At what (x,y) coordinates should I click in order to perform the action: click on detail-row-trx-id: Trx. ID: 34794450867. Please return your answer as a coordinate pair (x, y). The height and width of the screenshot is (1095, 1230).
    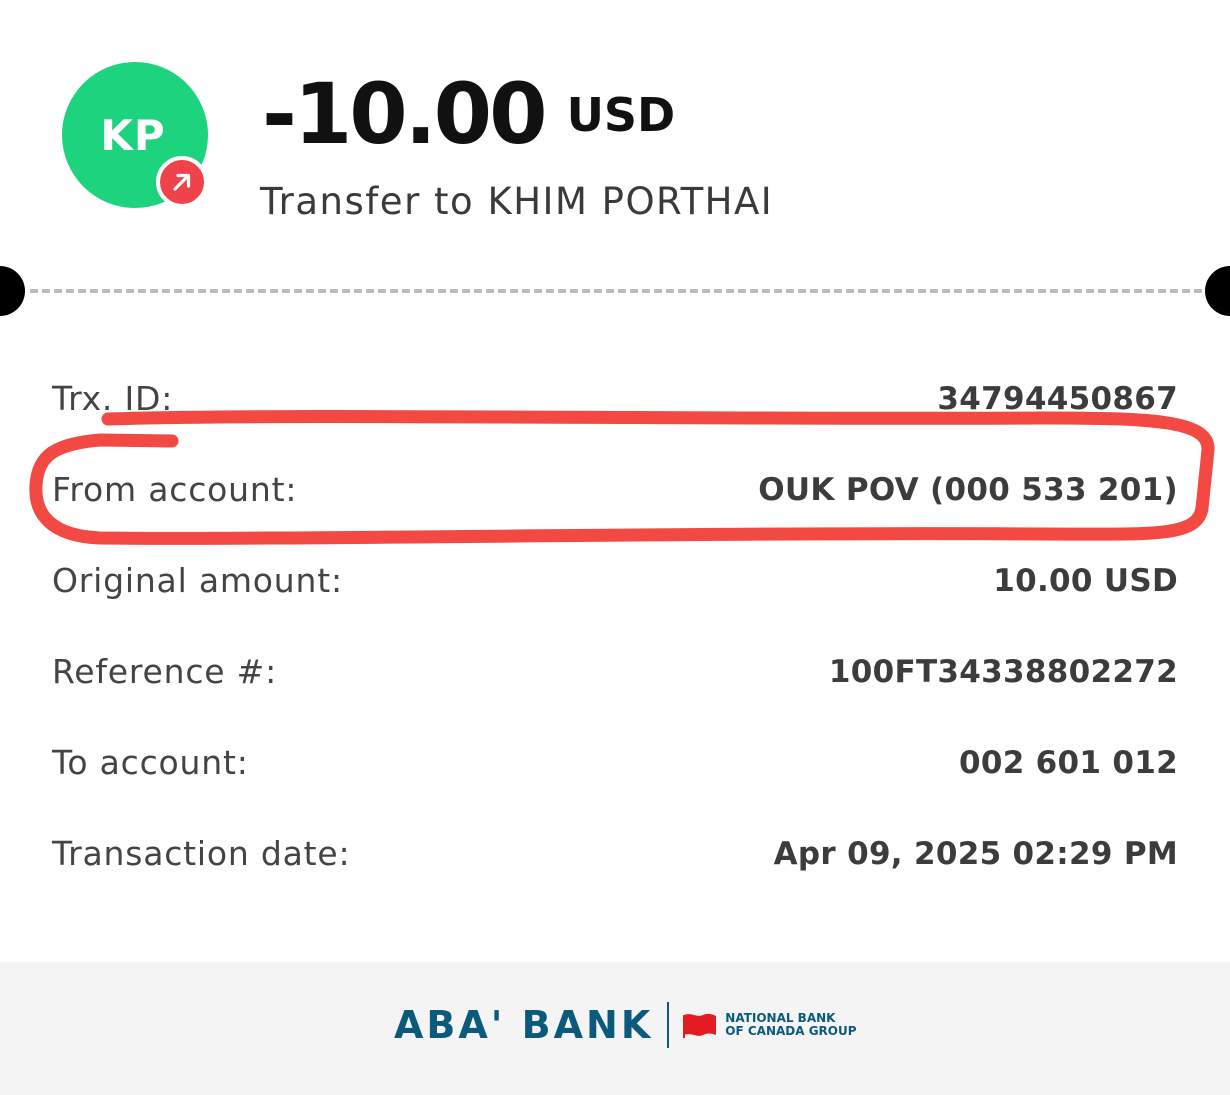
    Looking at the image, I should click on (615, 415).